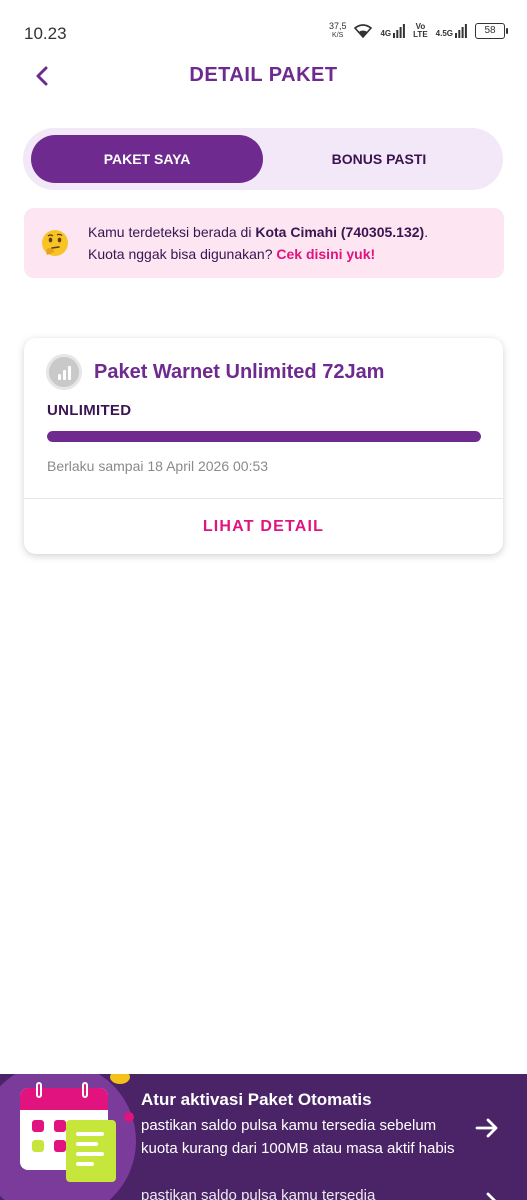 This screenshot has height=1200, width=527. I want to click on receipt-icon, so click(91, 1151).